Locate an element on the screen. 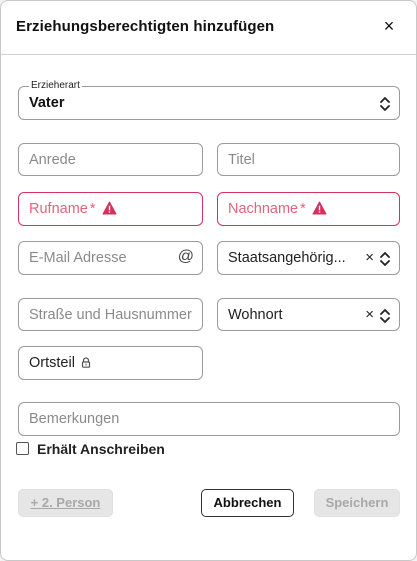 Image resolution: width=417 pixels, height=561 pixels. strasse-field: Straße und Hausnummer is located at coordinates (110, 314).